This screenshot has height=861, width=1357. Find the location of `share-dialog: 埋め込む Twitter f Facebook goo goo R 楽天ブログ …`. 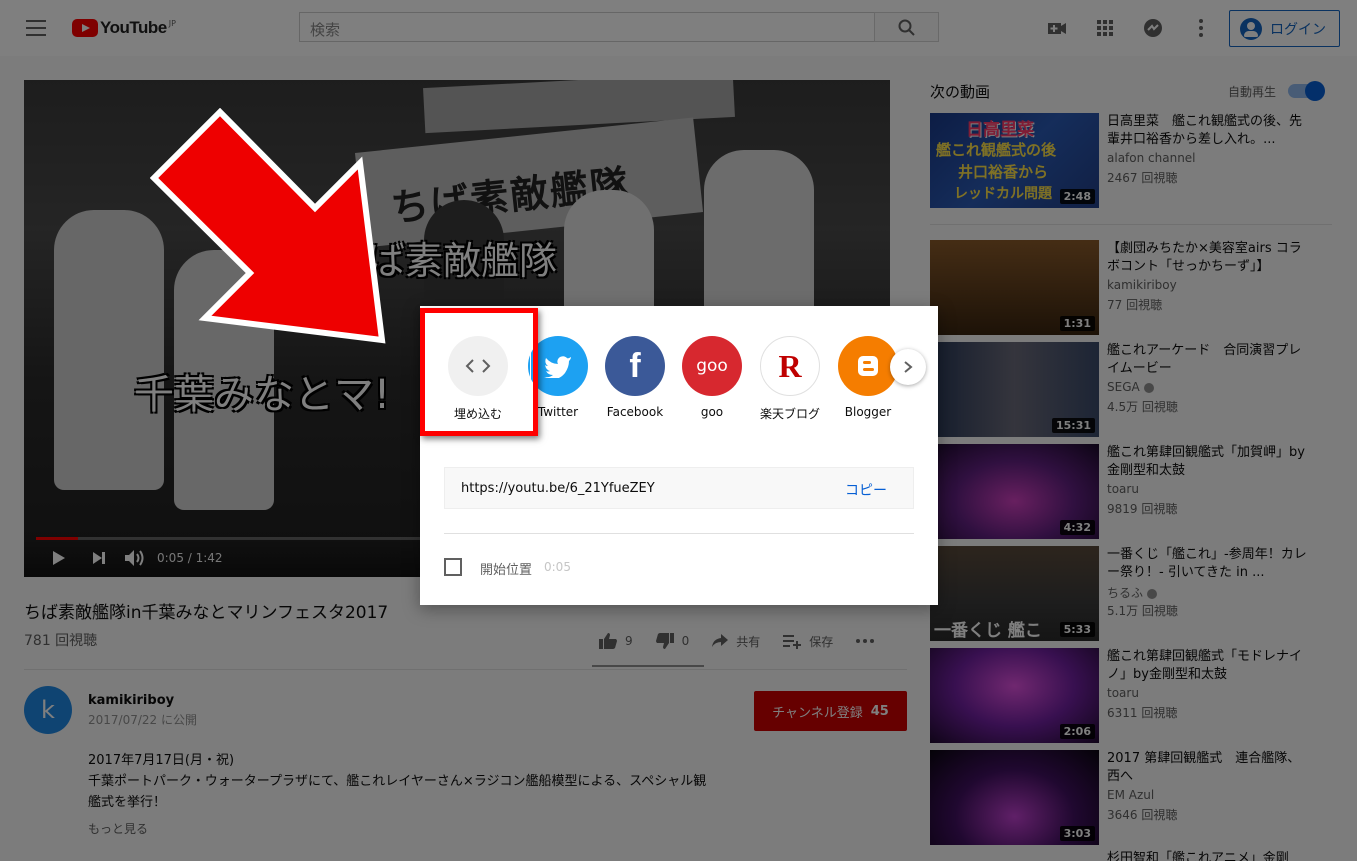

share-dialog: 埋め込む Twitter f Facebook goo goo R 楽天ブログ … is located at coordinates (679, 455).